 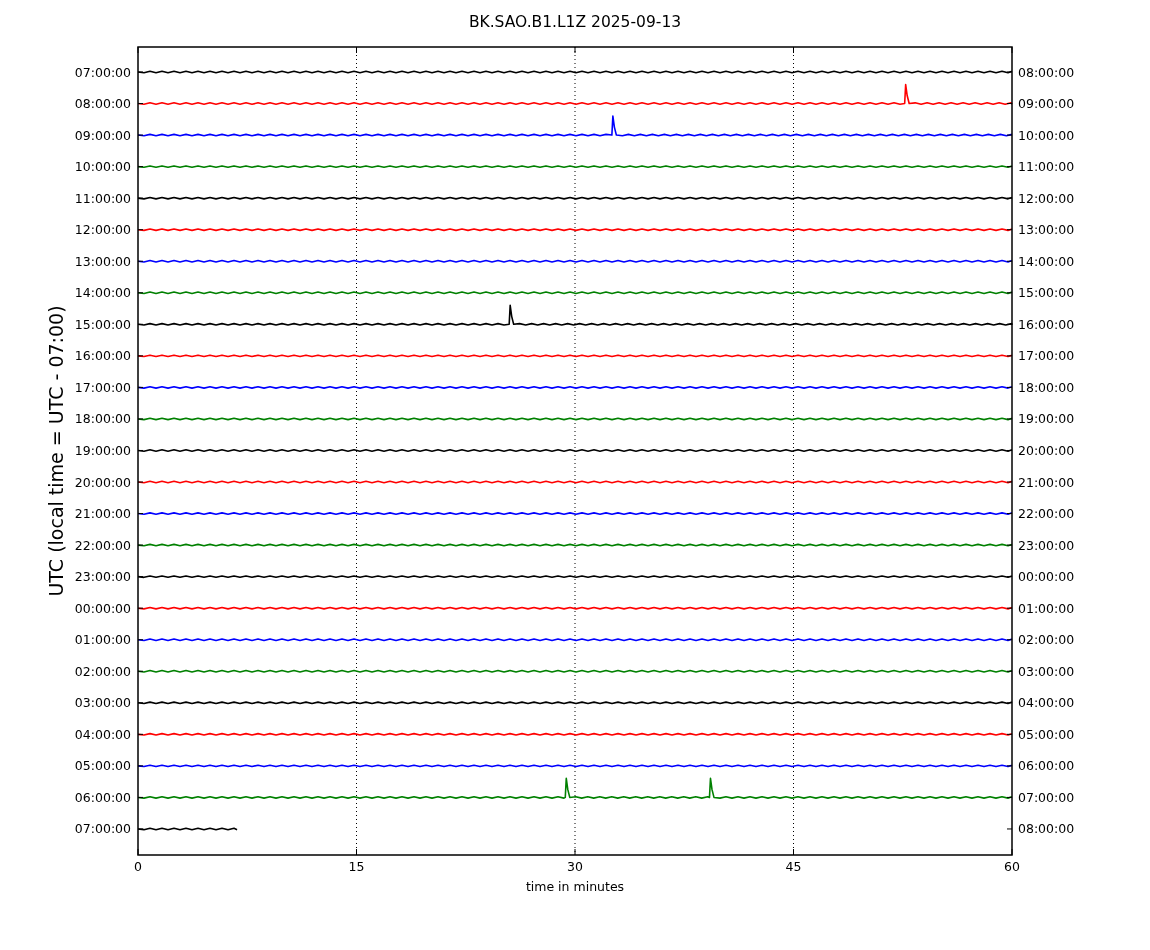 I want to click on axis-label: UTC (local time = UTC - 07:00), so click(x=56, y=451).